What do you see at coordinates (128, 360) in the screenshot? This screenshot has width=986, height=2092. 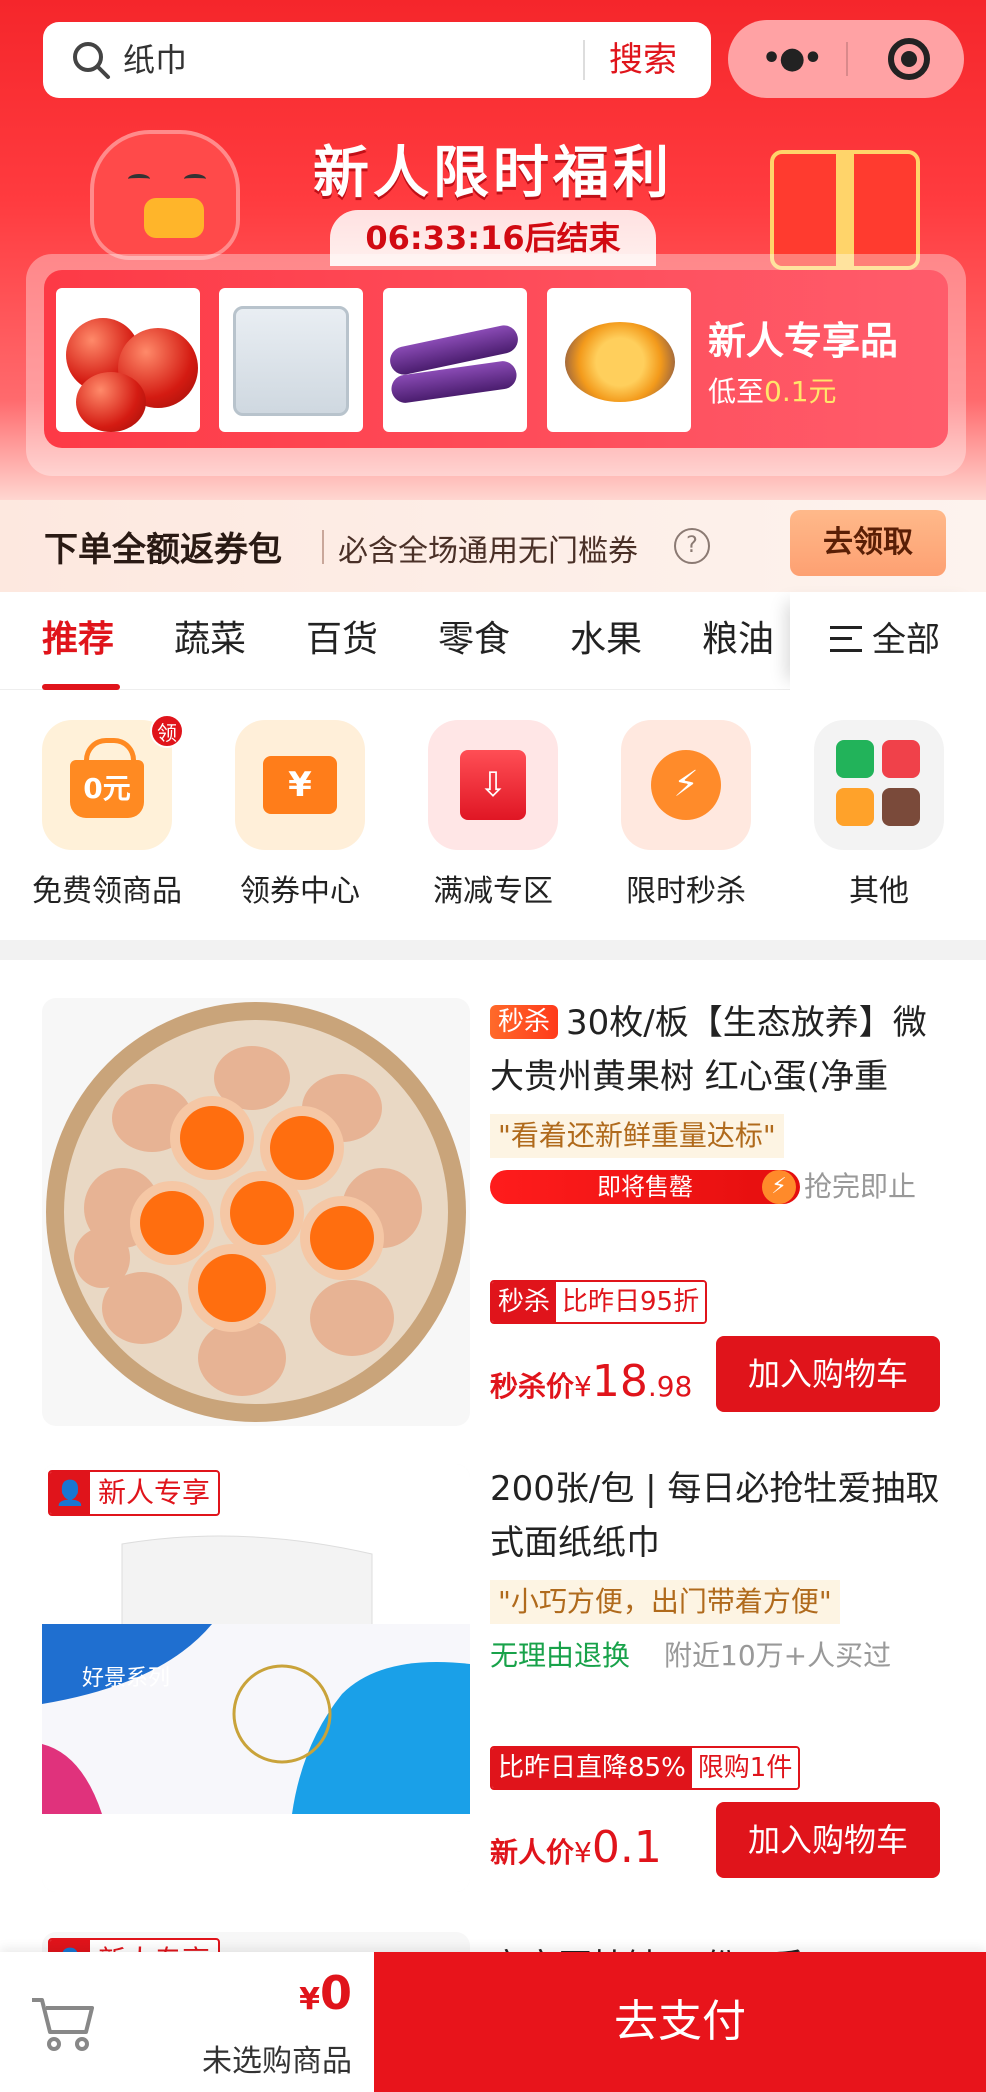 I see `product-thumb-tomato` at bounding box center [128, 360].